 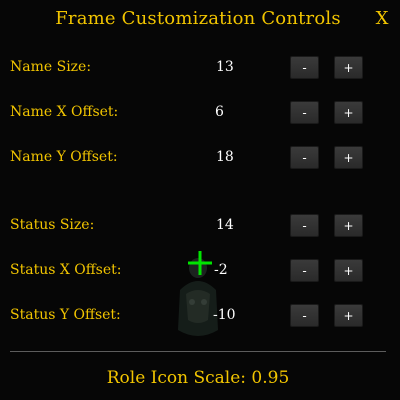 What do you see at coordinates (304, 112) in the screenshot?
I see `name-x-offset-decrease-button: -` at bounding box center [304, 112].